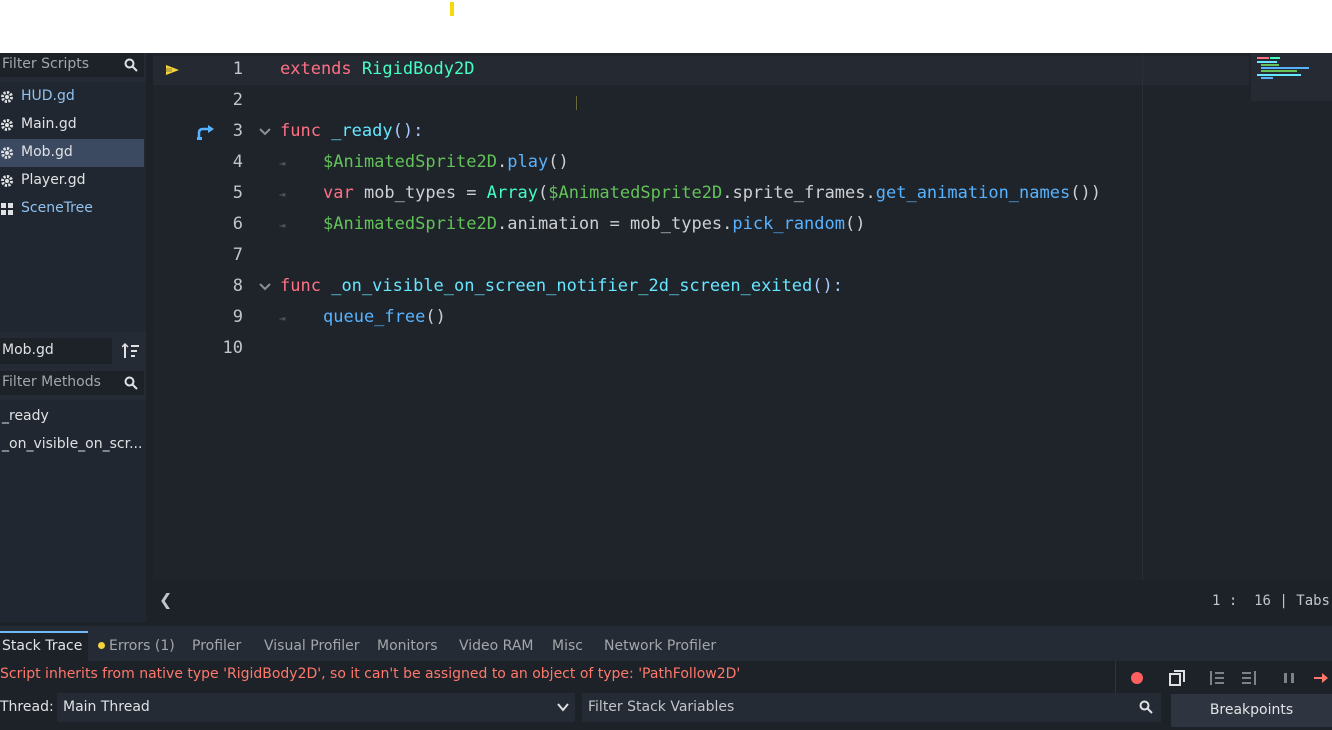  I want to click on sort-icon, so click(131, 351).